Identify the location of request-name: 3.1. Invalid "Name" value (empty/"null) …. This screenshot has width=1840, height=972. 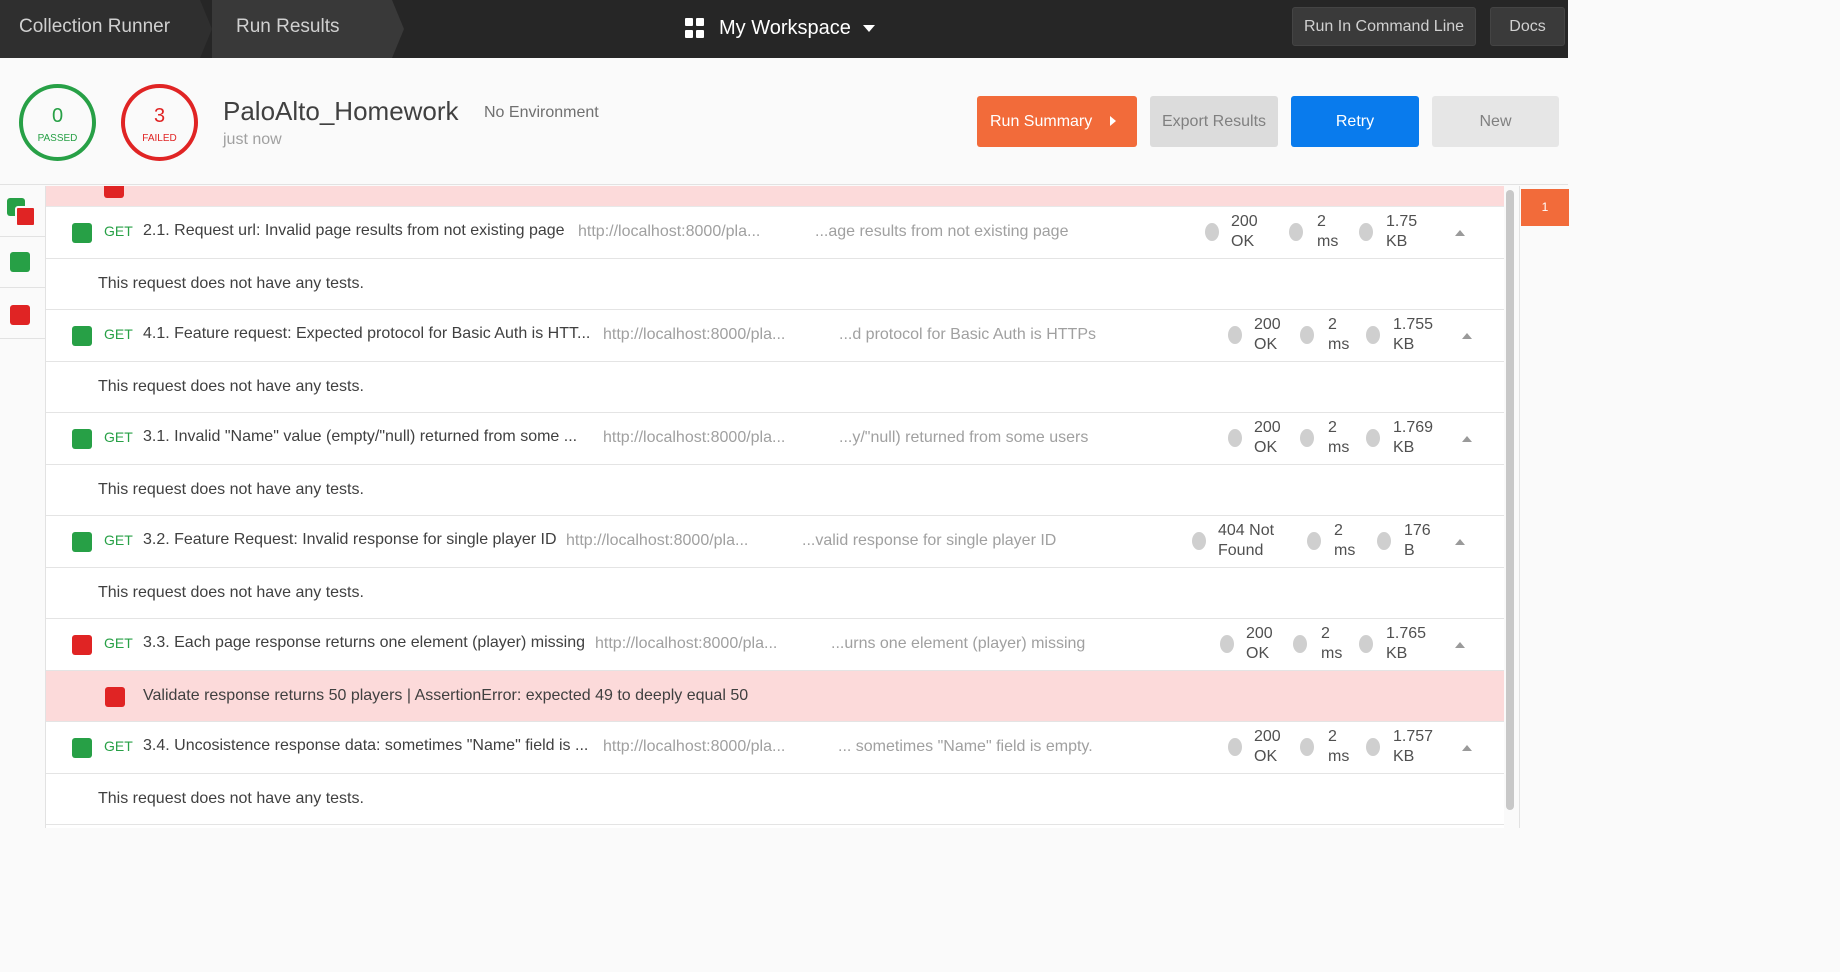
(360, 436).